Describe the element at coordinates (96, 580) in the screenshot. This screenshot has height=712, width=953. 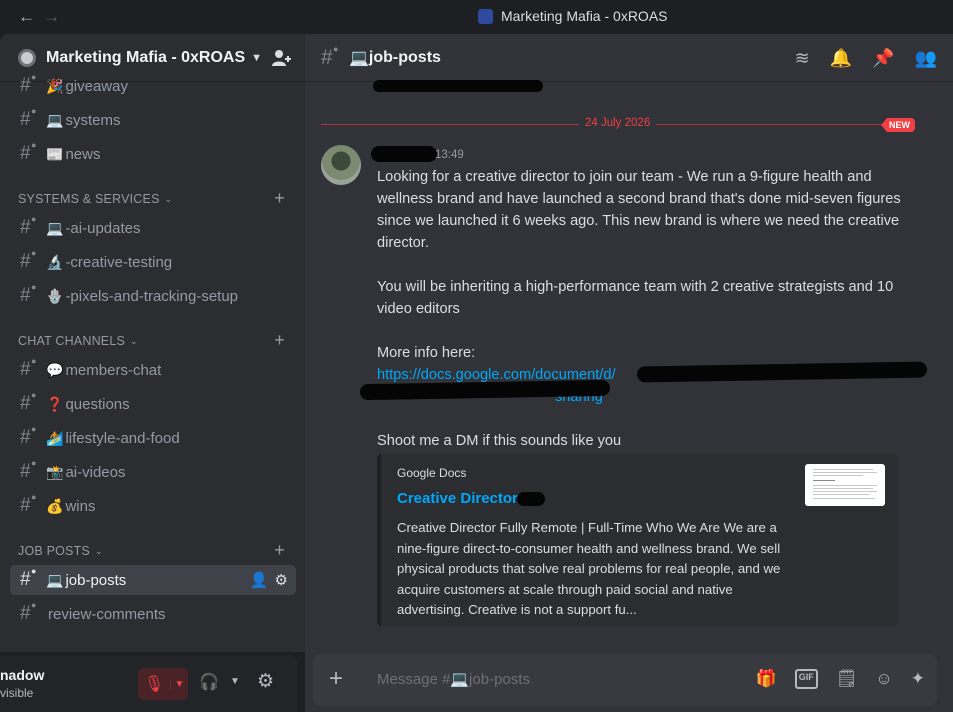
I see `channel-label: job-posts` at that location.